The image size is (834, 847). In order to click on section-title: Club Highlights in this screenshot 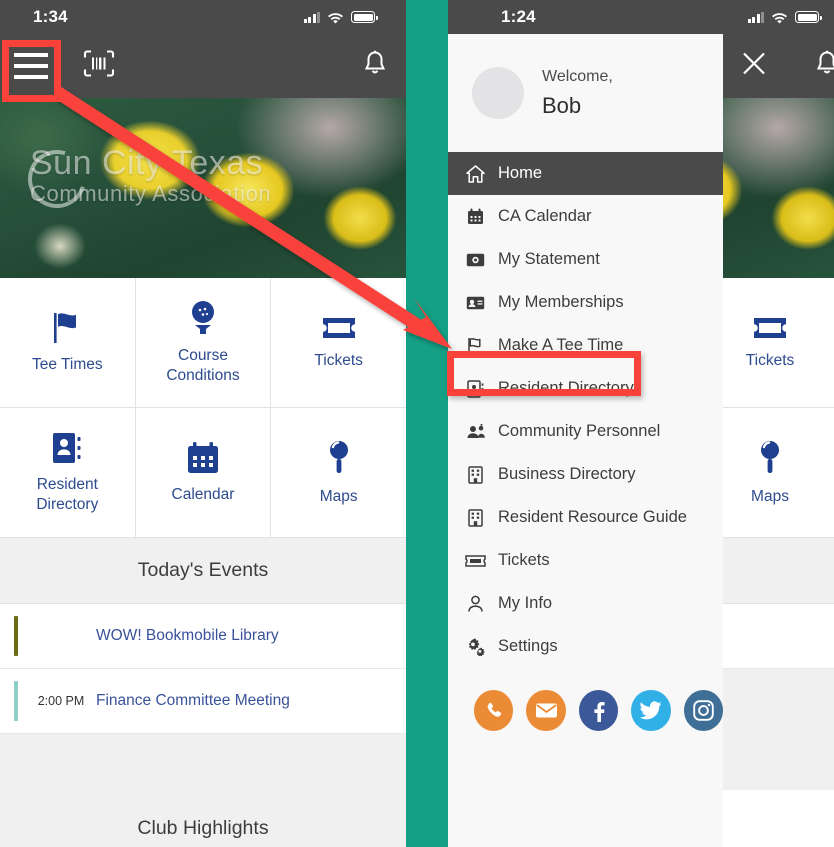, I will do `click(203, 827)`.